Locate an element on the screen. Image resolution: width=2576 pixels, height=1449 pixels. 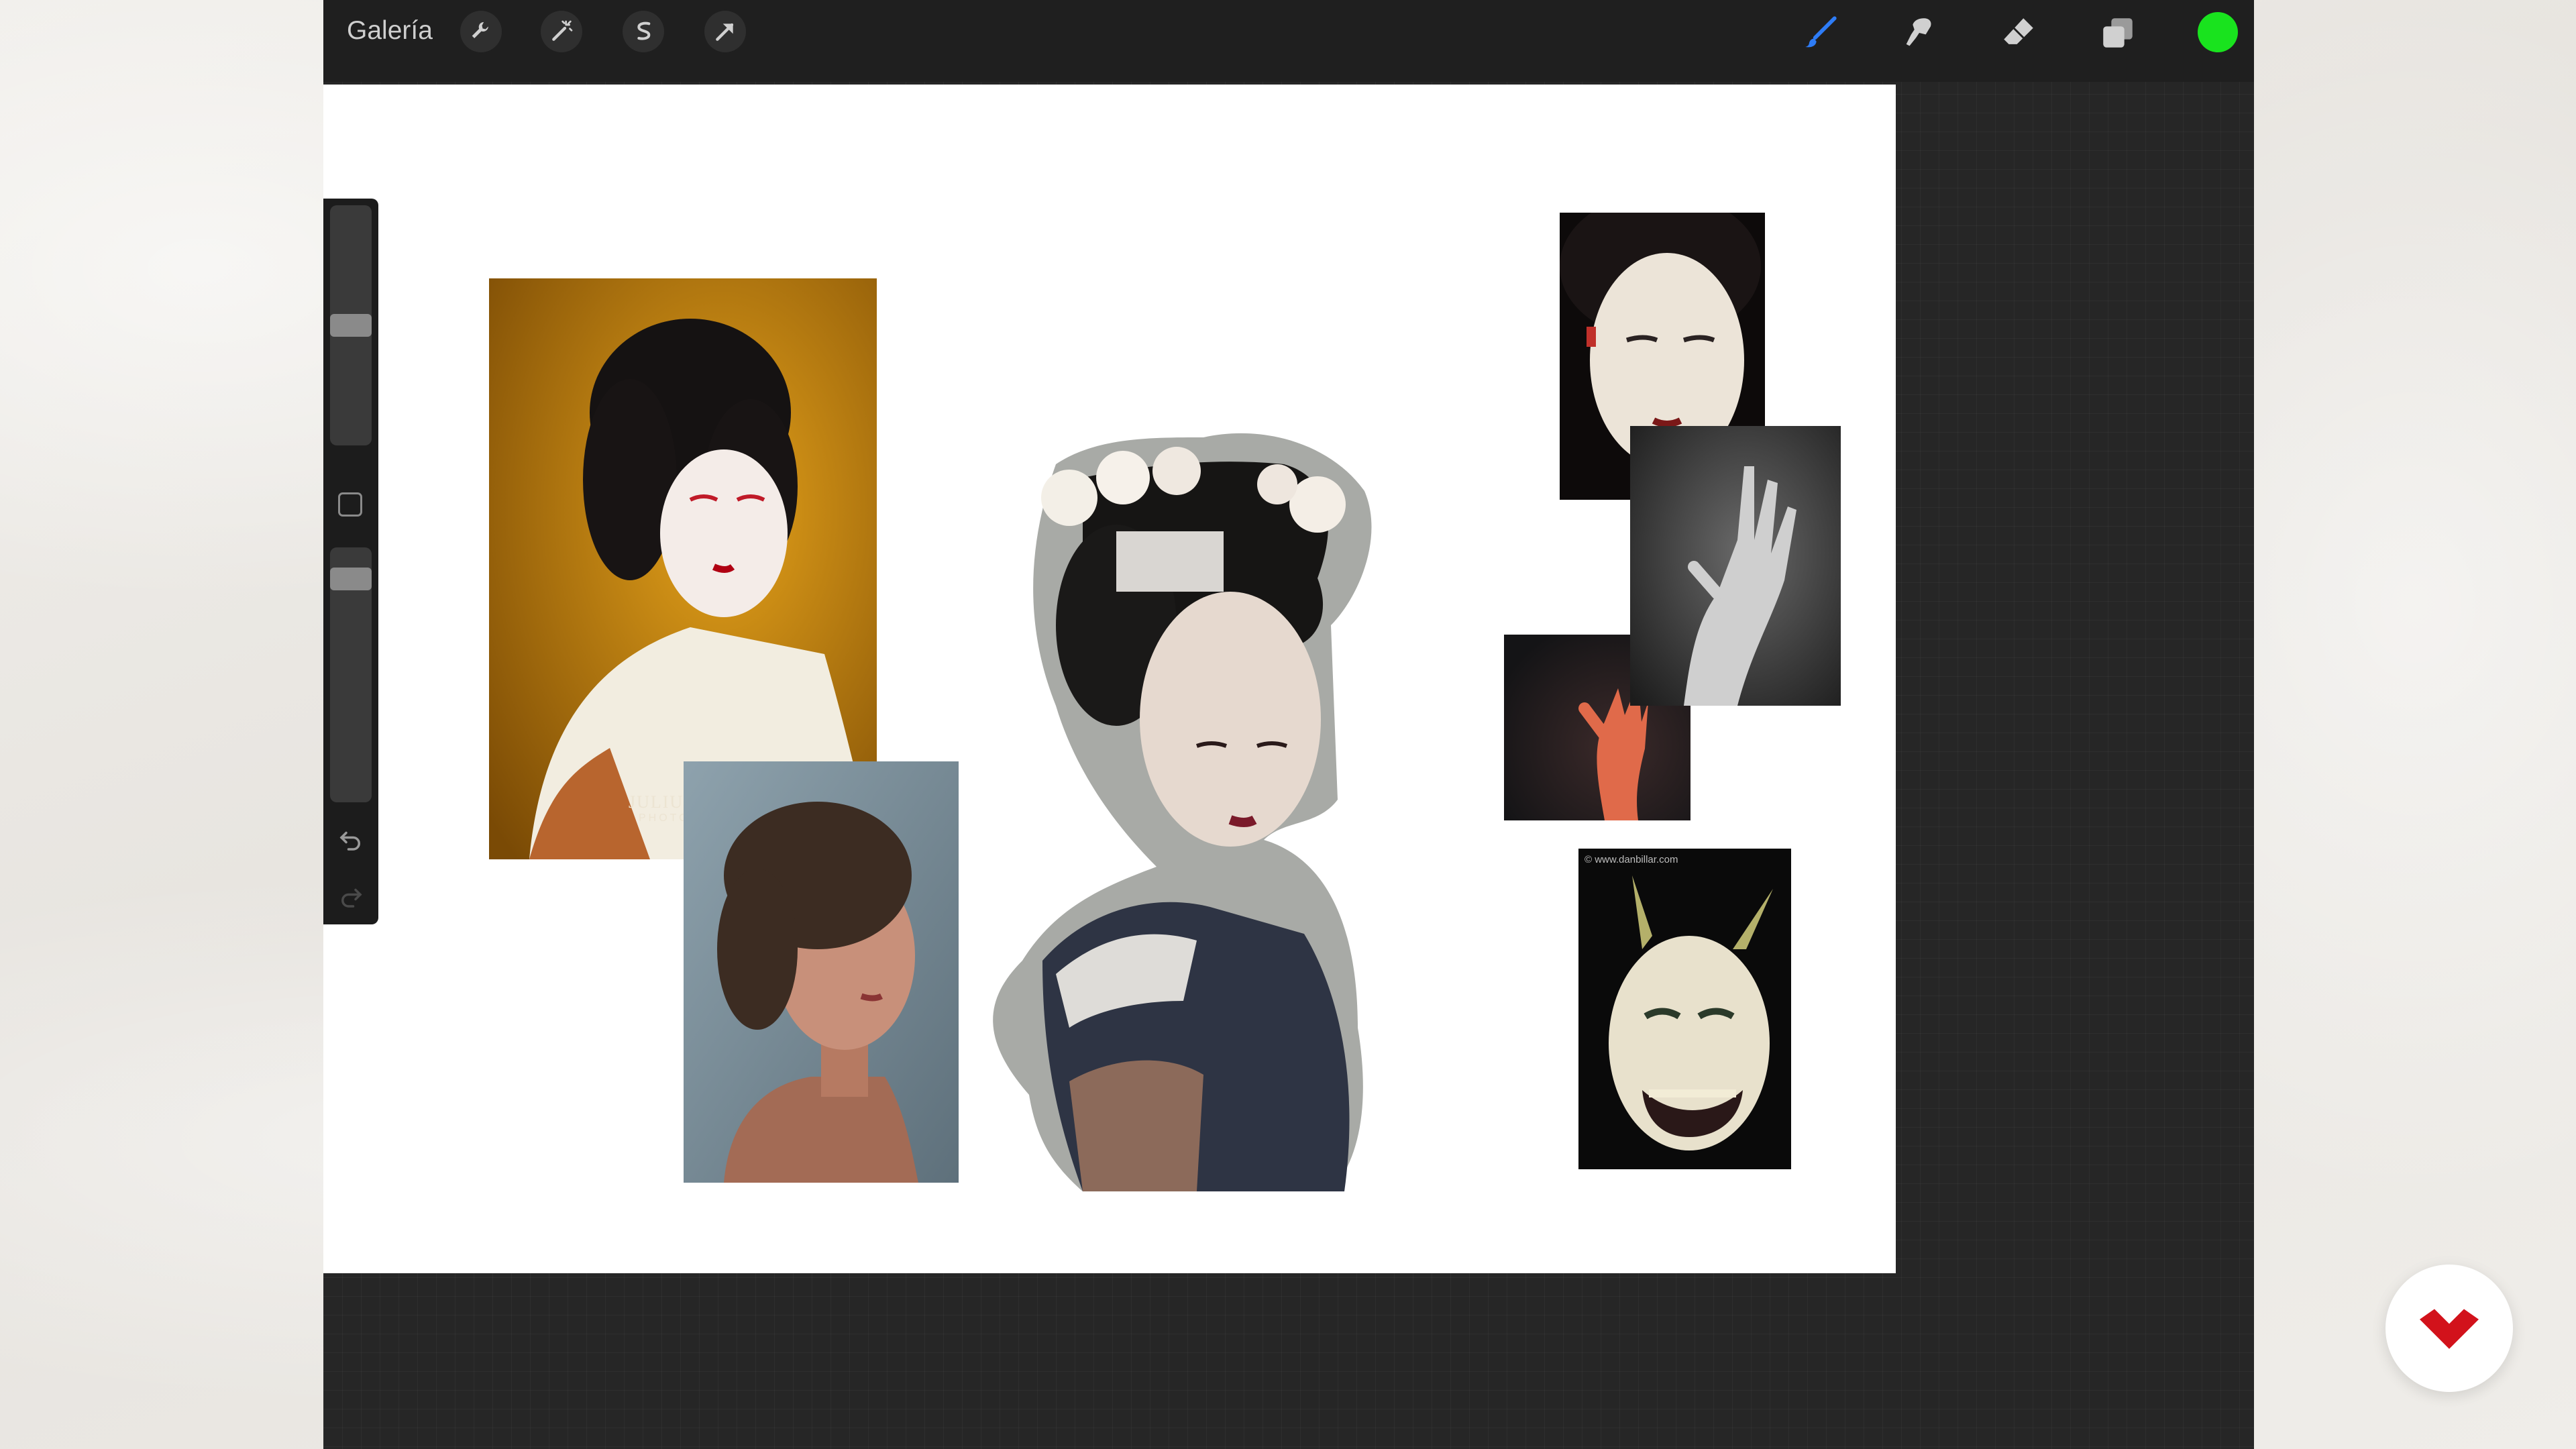
selection-button is located at coordinates (643, 31).